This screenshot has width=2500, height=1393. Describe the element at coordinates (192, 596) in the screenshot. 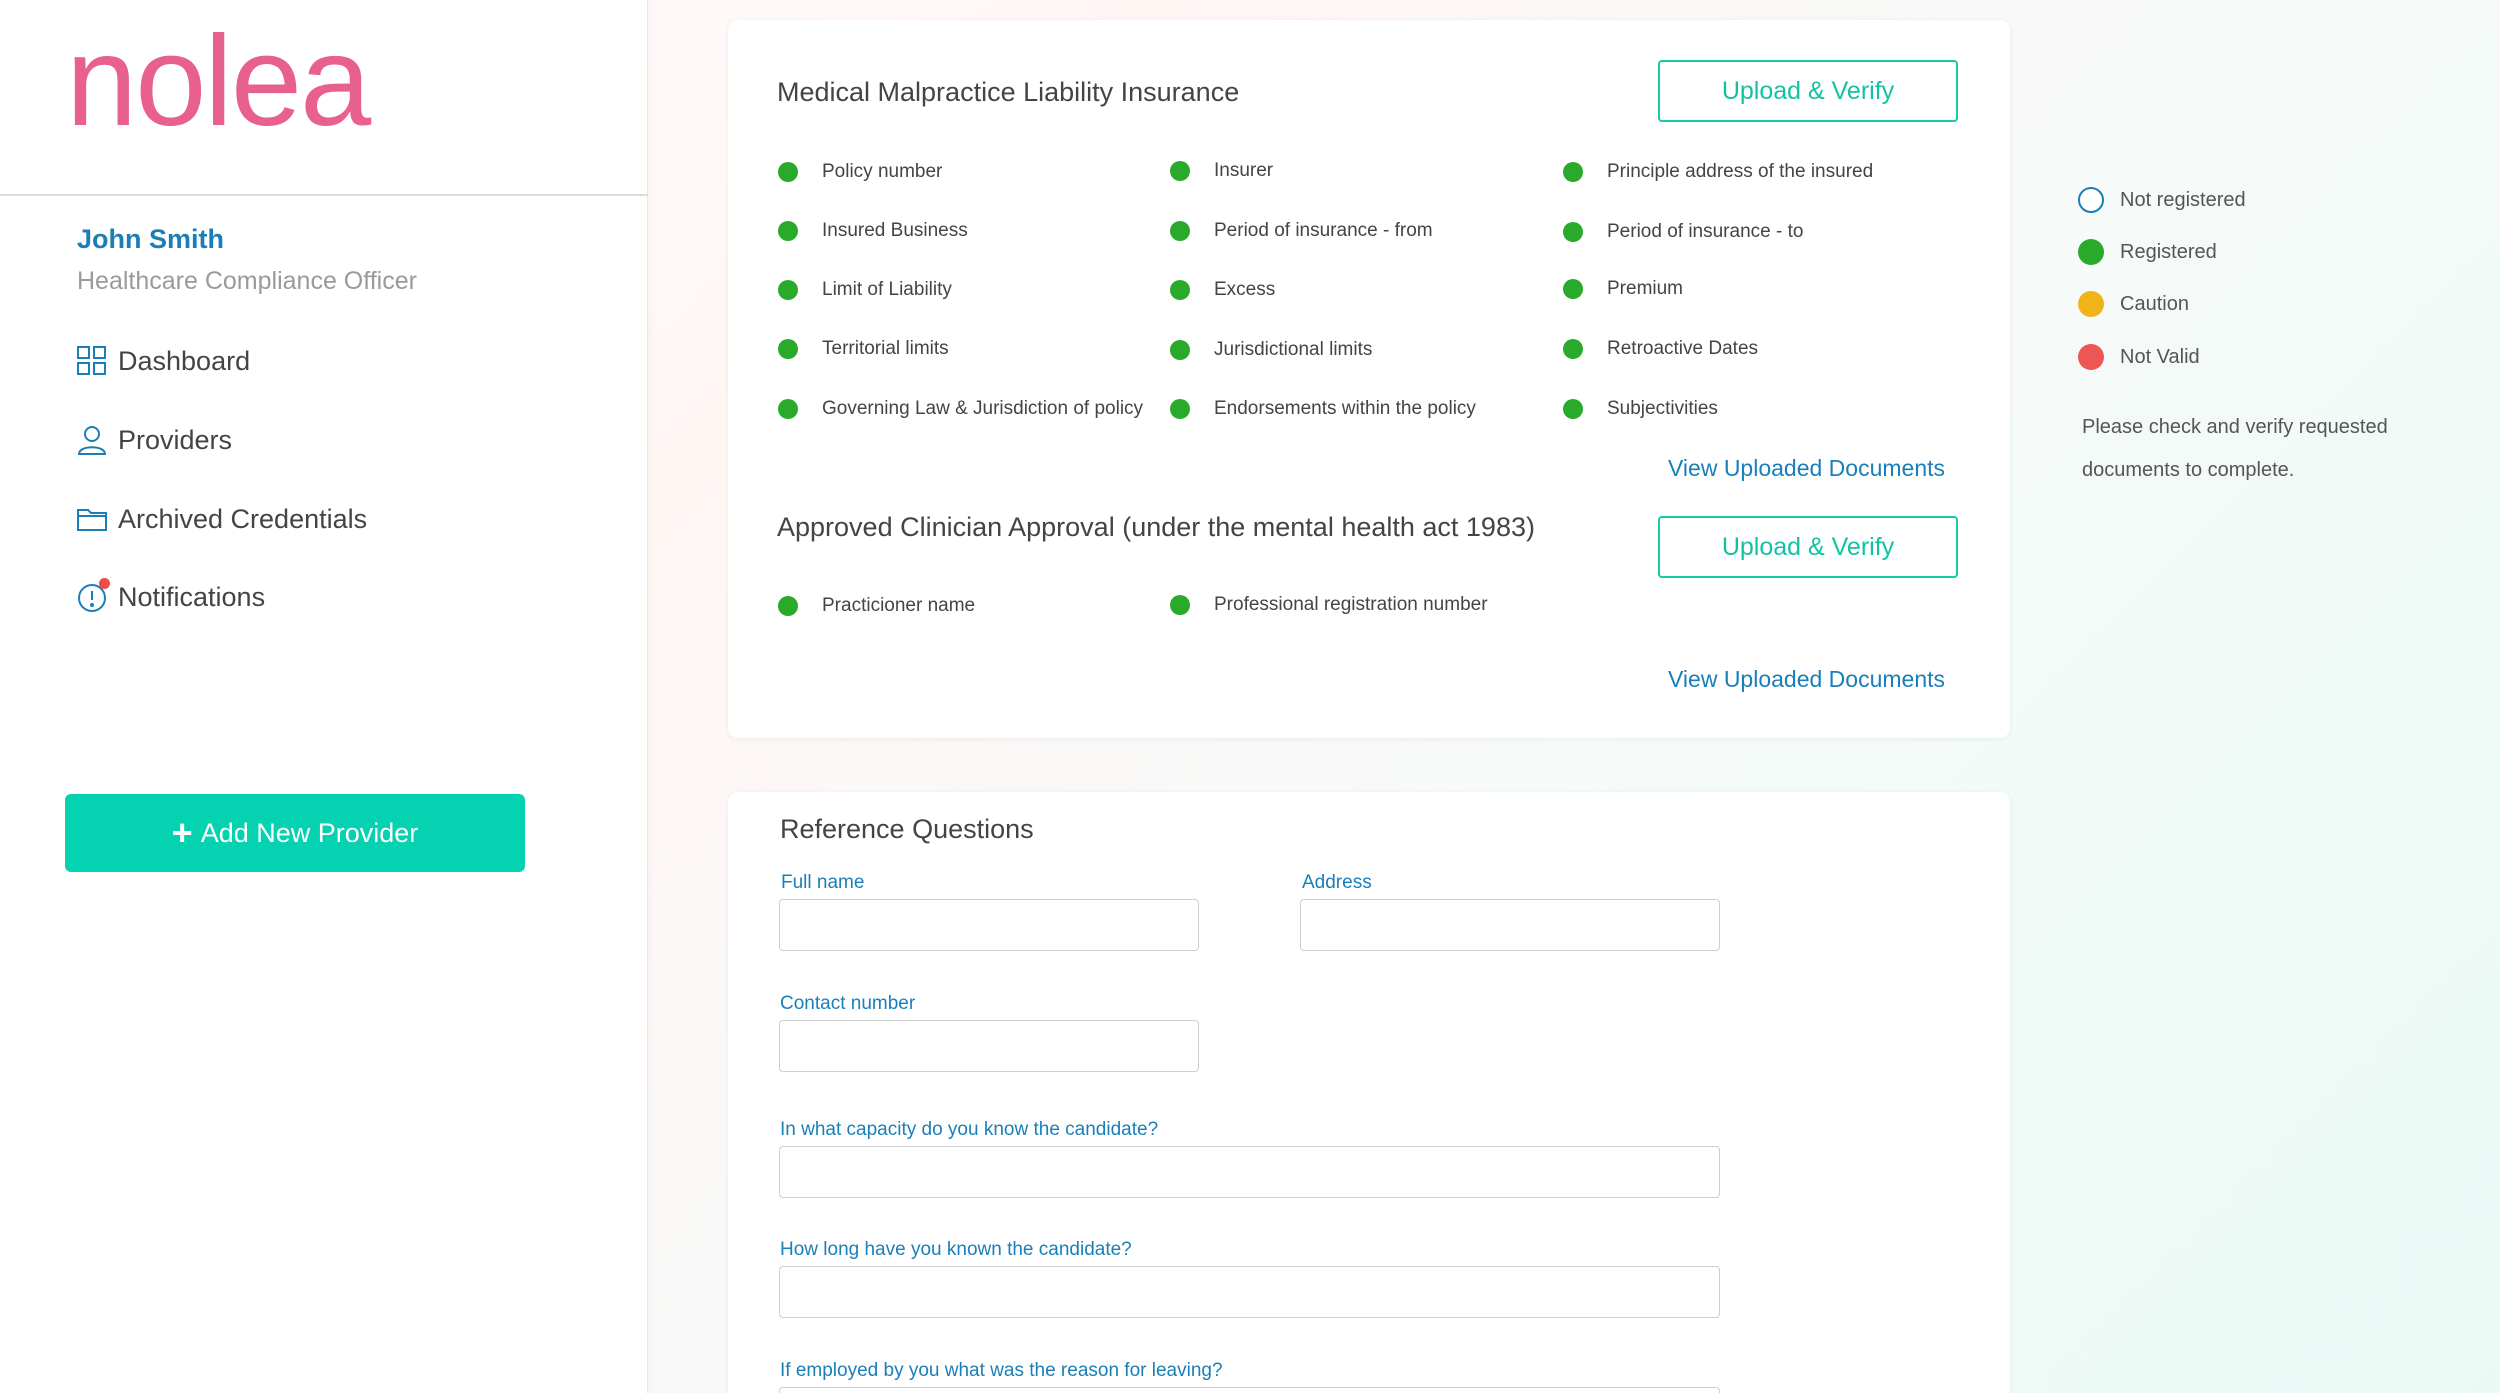

I see `nav-label: Notifications` at that location.